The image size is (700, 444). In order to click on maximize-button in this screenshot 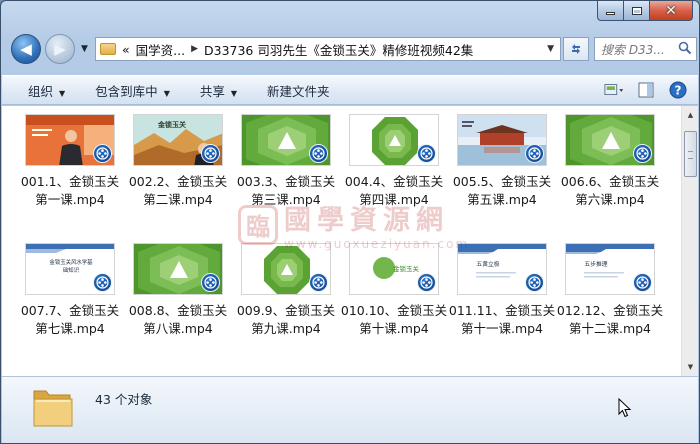, I will do `click(636, 11)`.